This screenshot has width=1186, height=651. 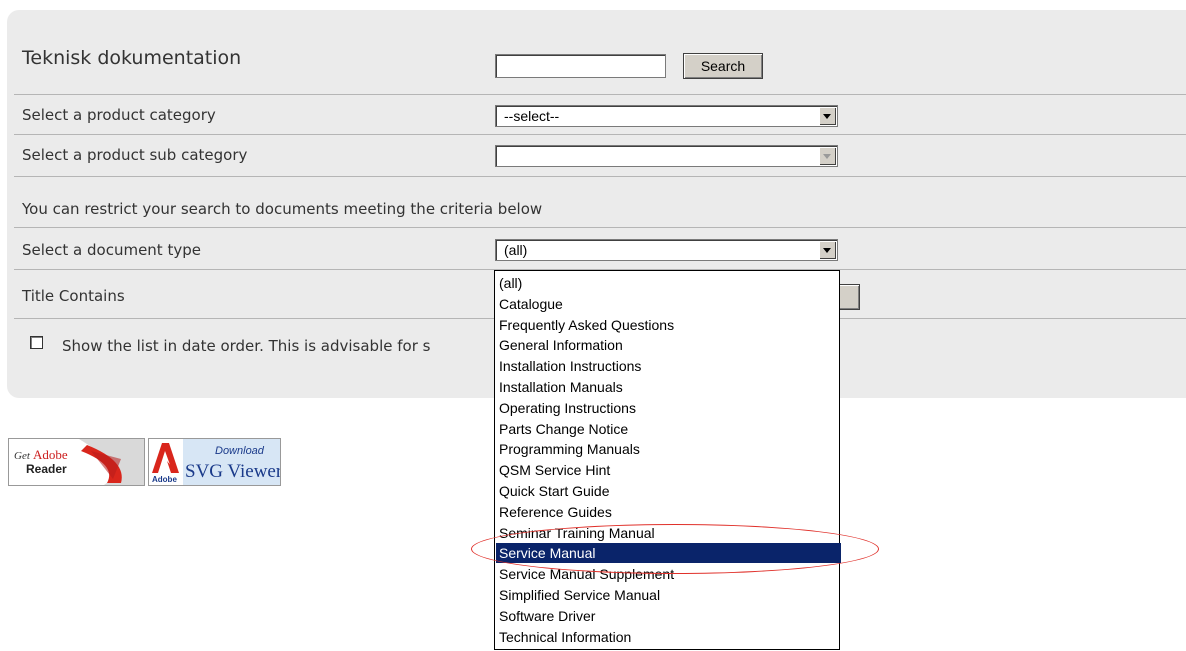 I want to click on dropdown-option: (all), so click(x=510, y=283).